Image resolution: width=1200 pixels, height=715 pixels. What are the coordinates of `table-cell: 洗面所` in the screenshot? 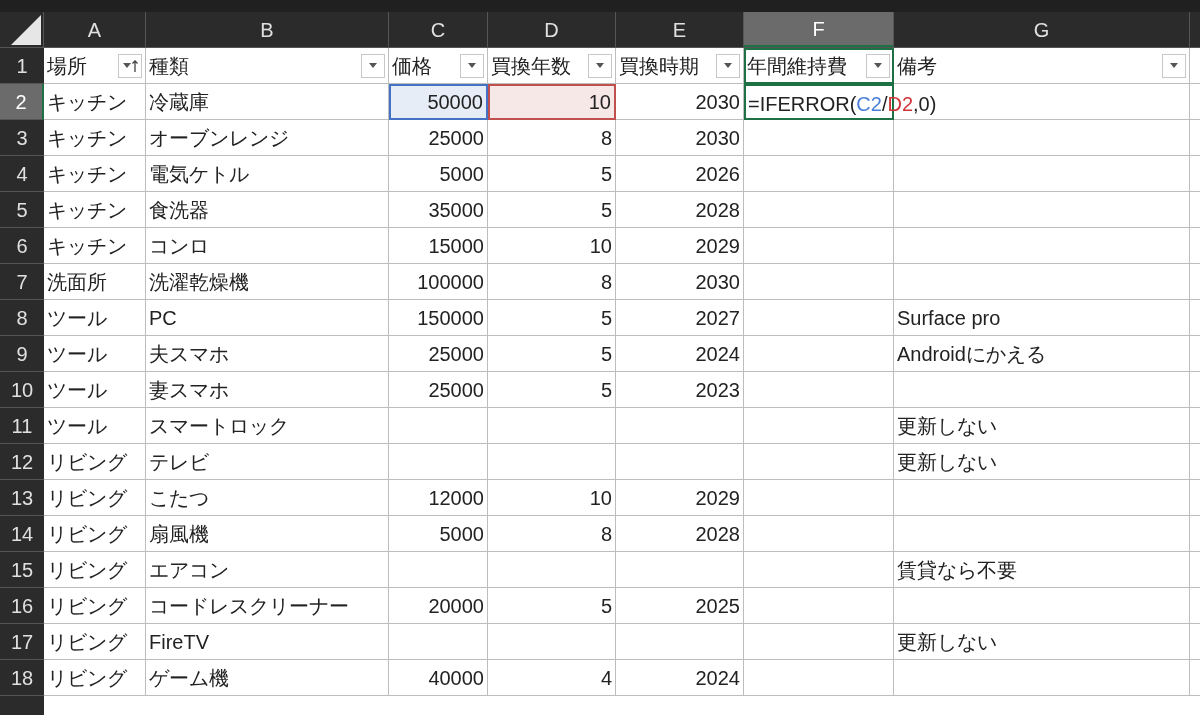 It's located at (95, 282).